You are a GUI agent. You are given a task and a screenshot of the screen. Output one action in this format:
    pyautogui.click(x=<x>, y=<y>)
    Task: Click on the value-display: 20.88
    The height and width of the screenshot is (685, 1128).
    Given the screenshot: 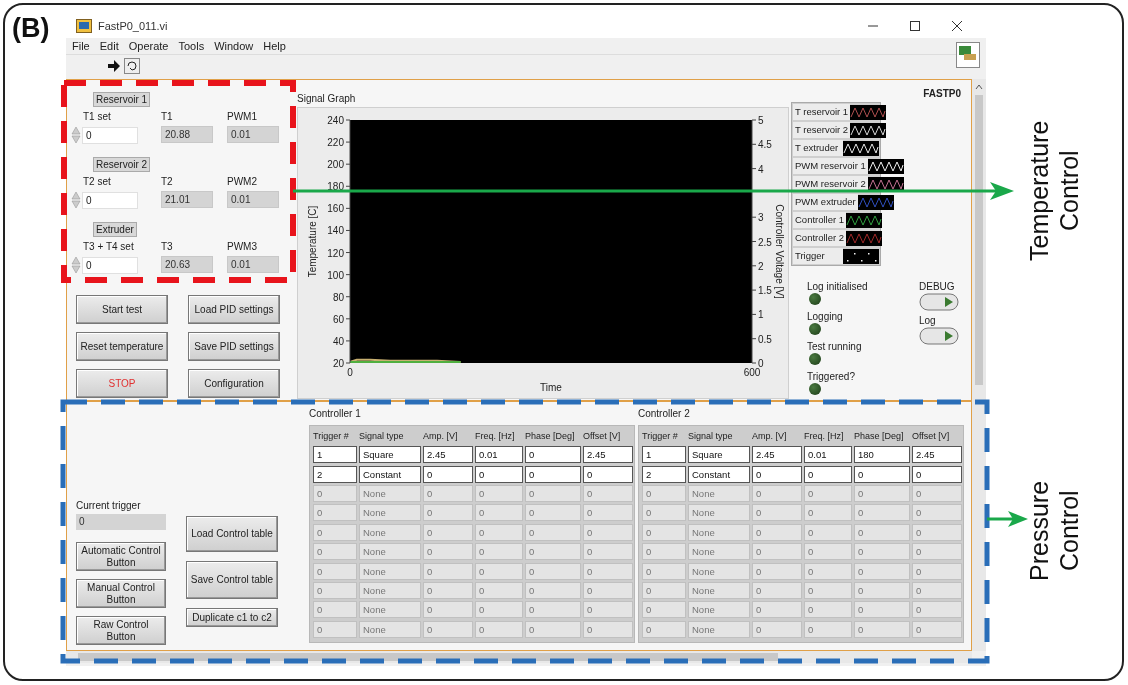 What is the action you would take?
    pyautogui.click(x=187, y=134)
    